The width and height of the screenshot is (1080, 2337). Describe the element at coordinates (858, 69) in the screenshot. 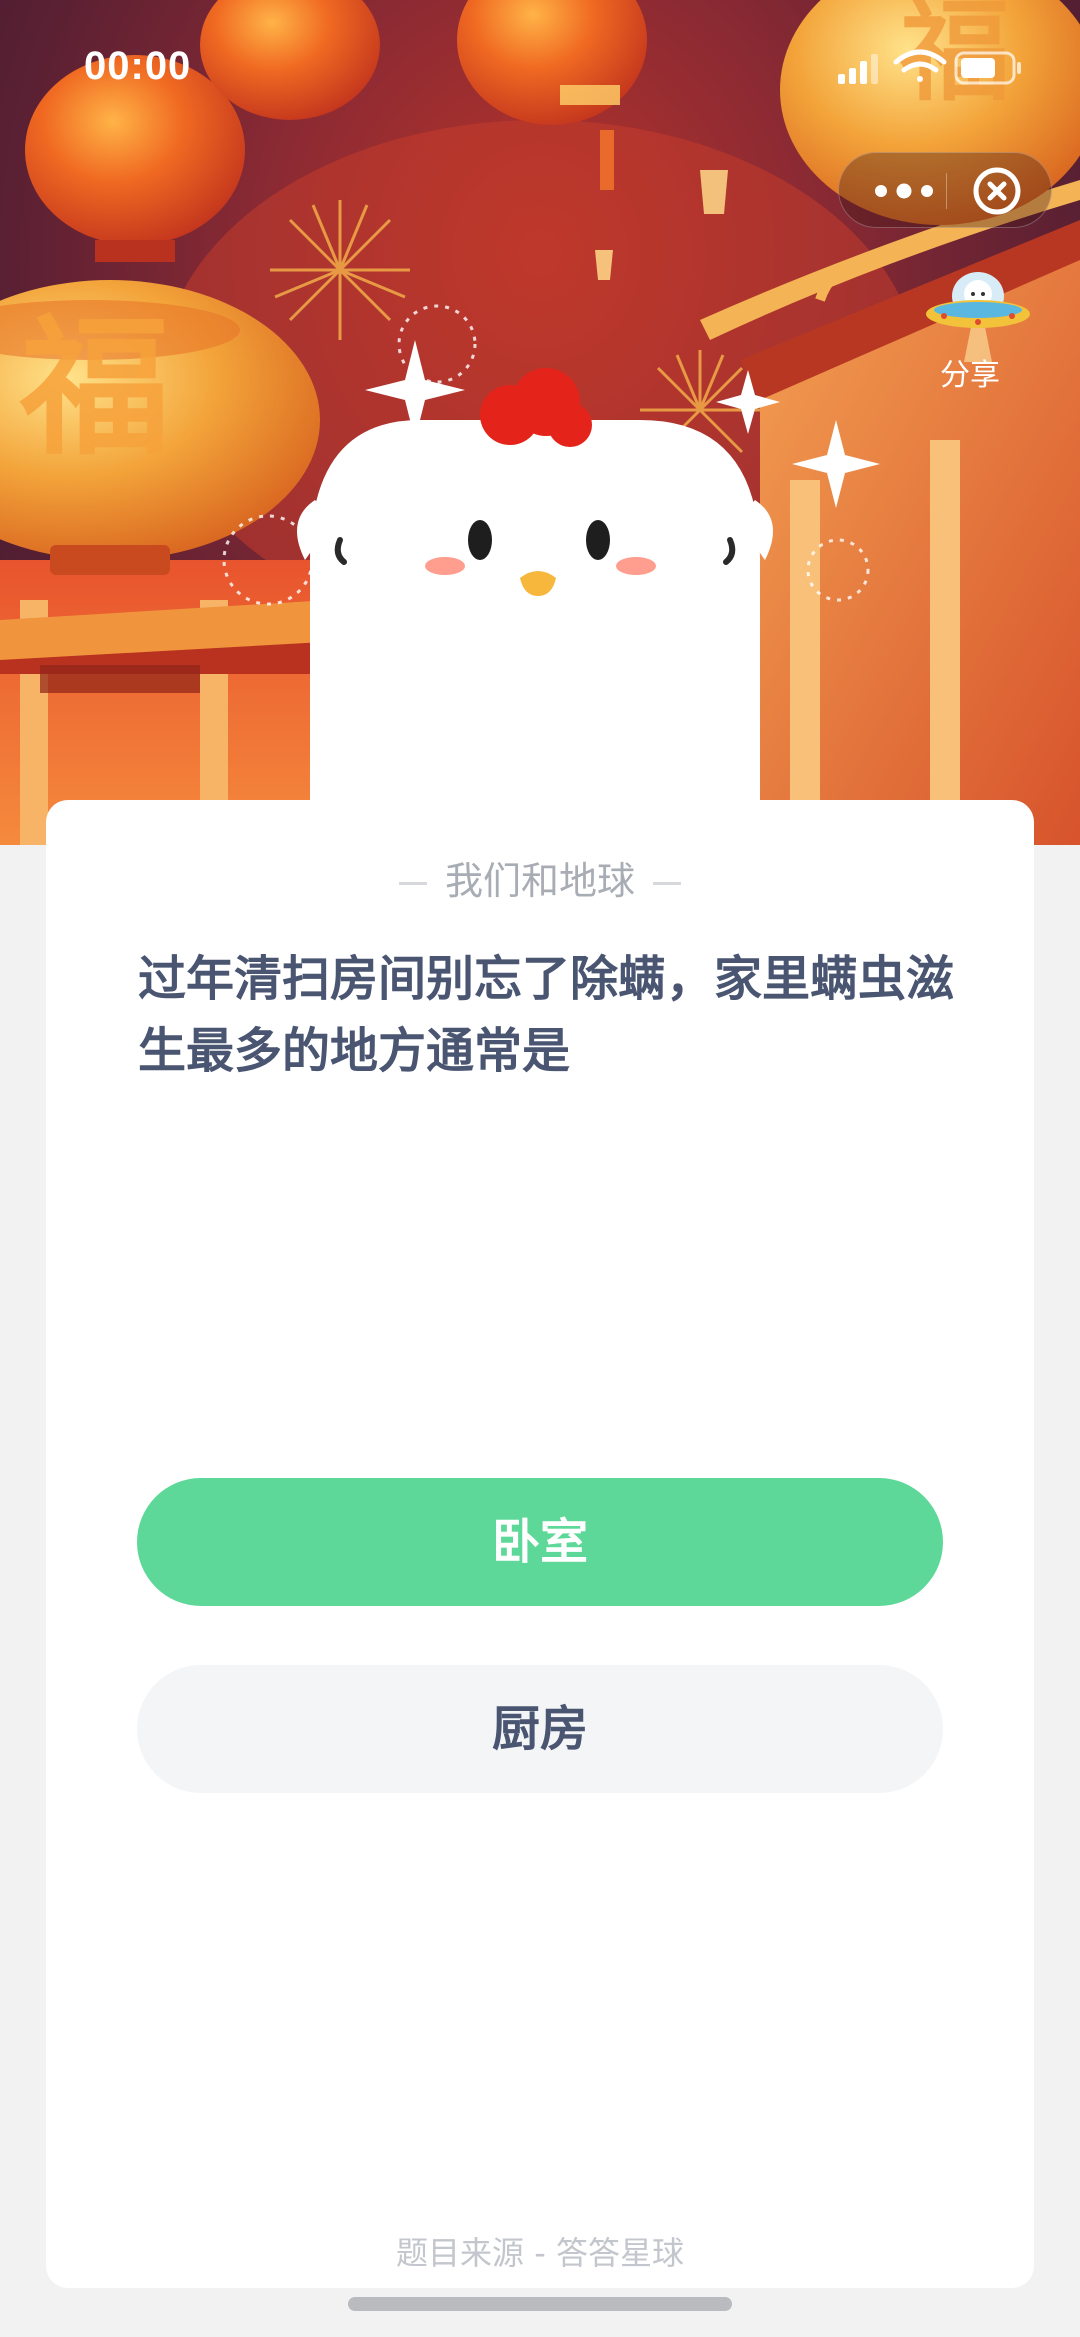

I see `signal-icon` at that location.